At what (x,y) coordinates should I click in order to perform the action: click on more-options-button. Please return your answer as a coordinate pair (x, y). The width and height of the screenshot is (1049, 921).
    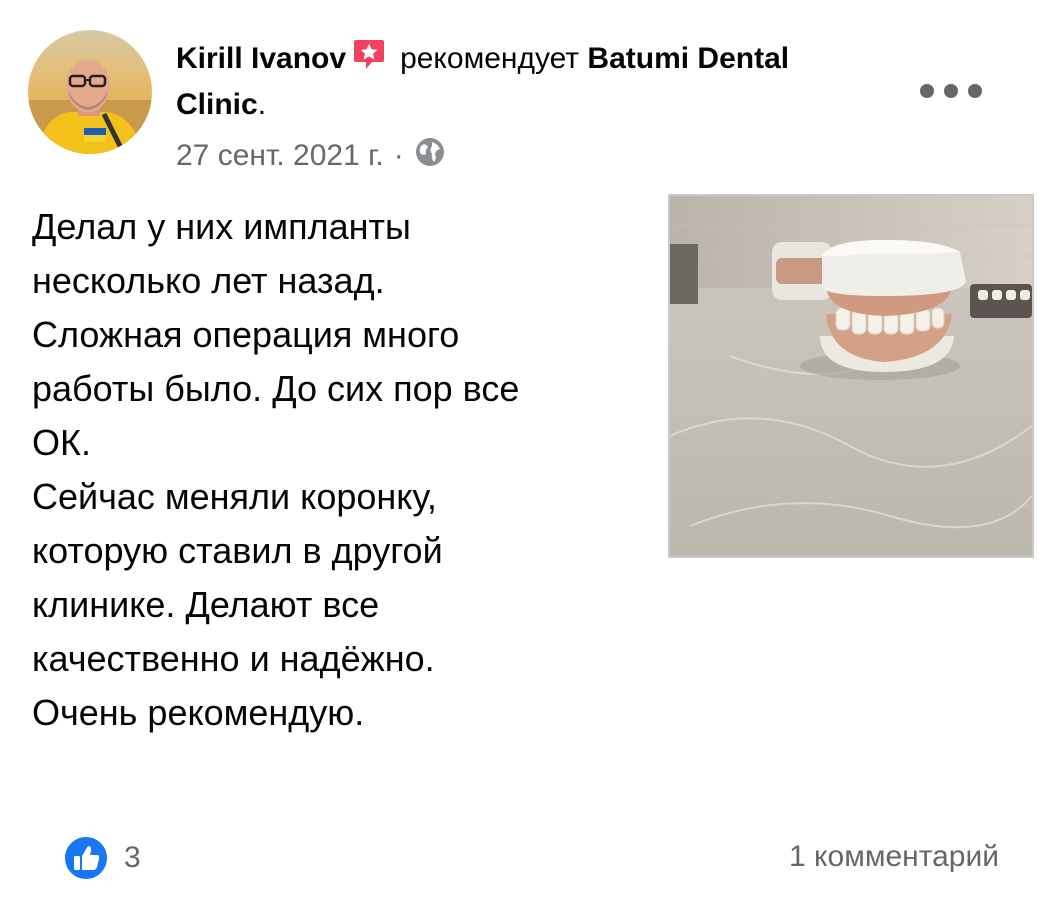
    Looking at the image, I should click on (951, 91).